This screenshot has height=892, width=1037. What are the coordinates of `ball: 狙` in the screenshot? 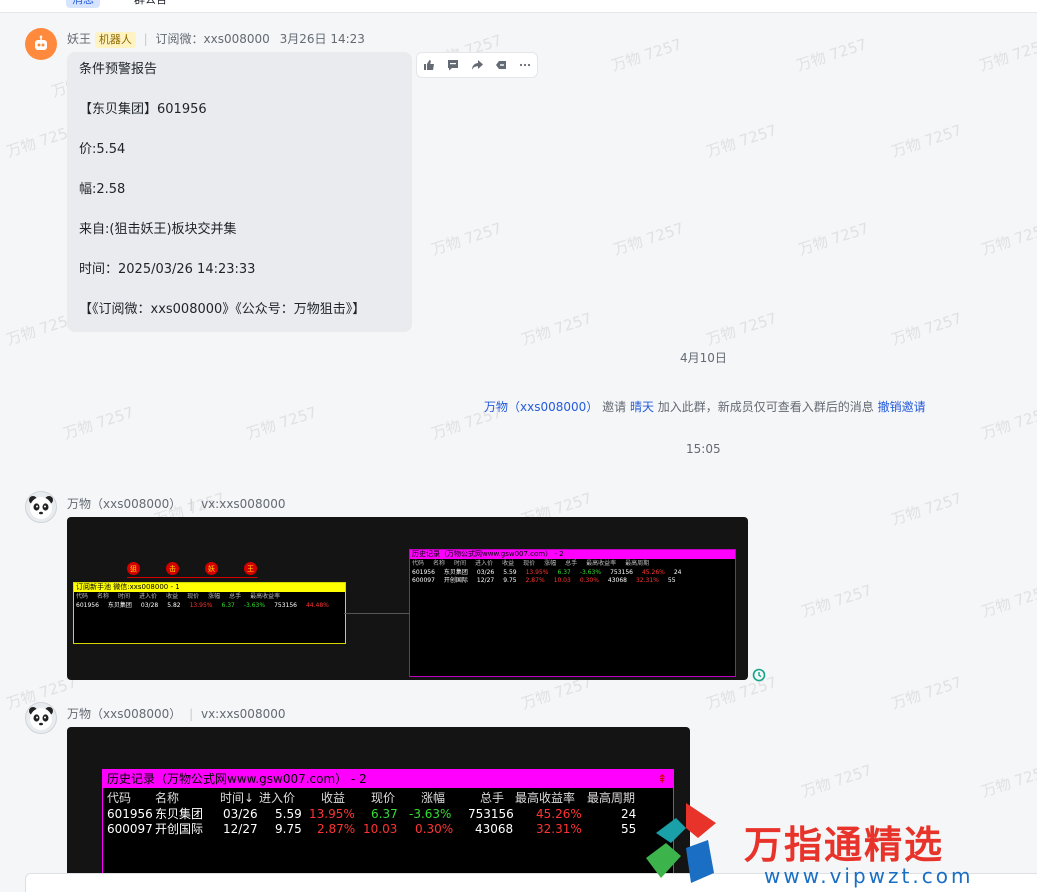 It's located at (133, 568).